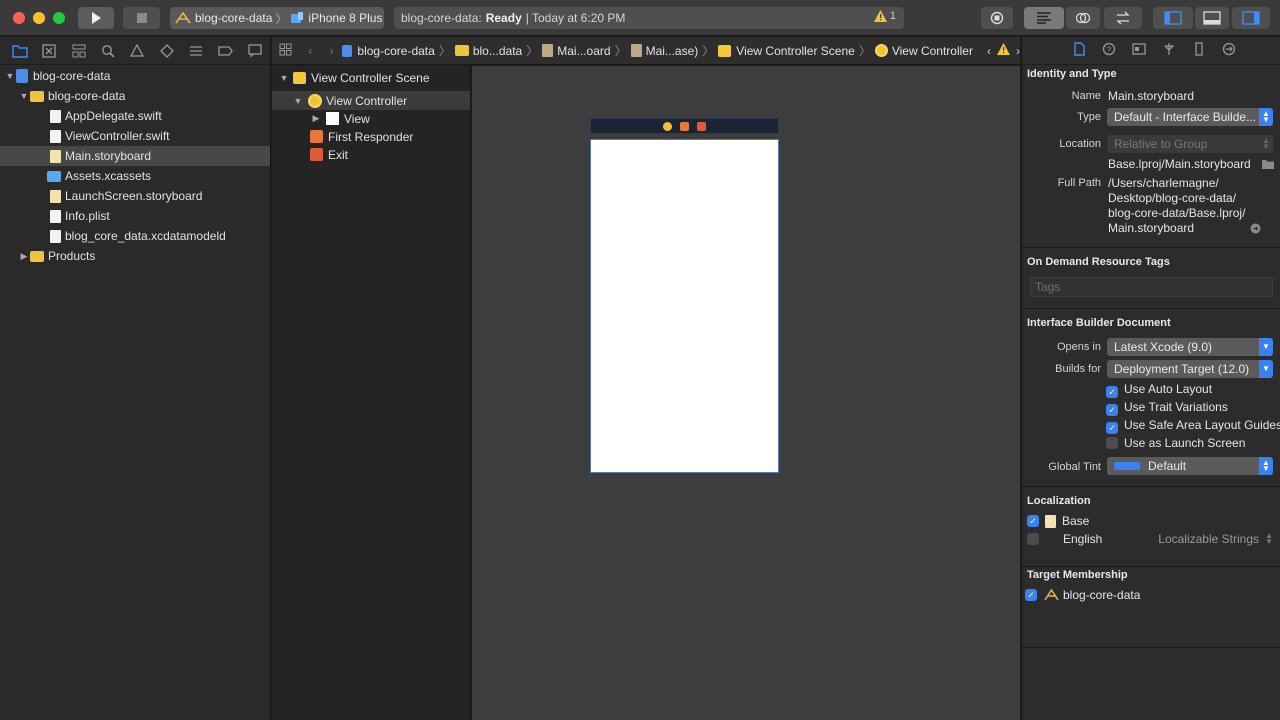 Image resolution: width=1280 pixels, height=720 pixels. I want to click on minimize-window-button, so click(39, 18).